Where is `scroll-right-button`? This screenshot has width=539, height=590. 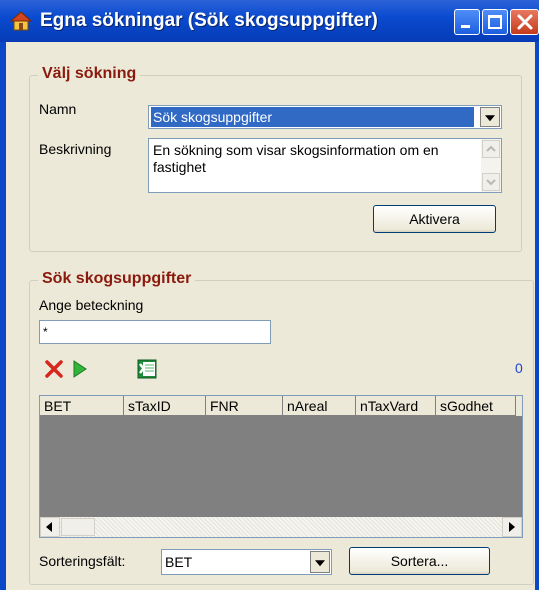 scroll-right-button is located at coordinates (512, 527).